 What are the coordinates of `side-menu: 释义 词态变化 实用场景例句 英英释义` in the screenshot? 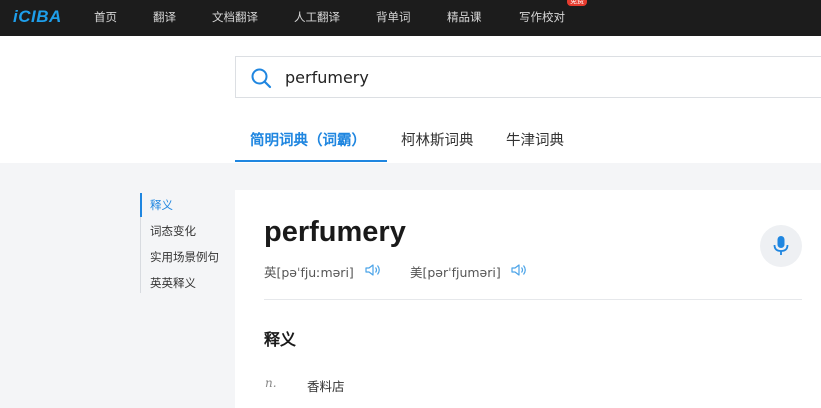 It's located at (185, 243).